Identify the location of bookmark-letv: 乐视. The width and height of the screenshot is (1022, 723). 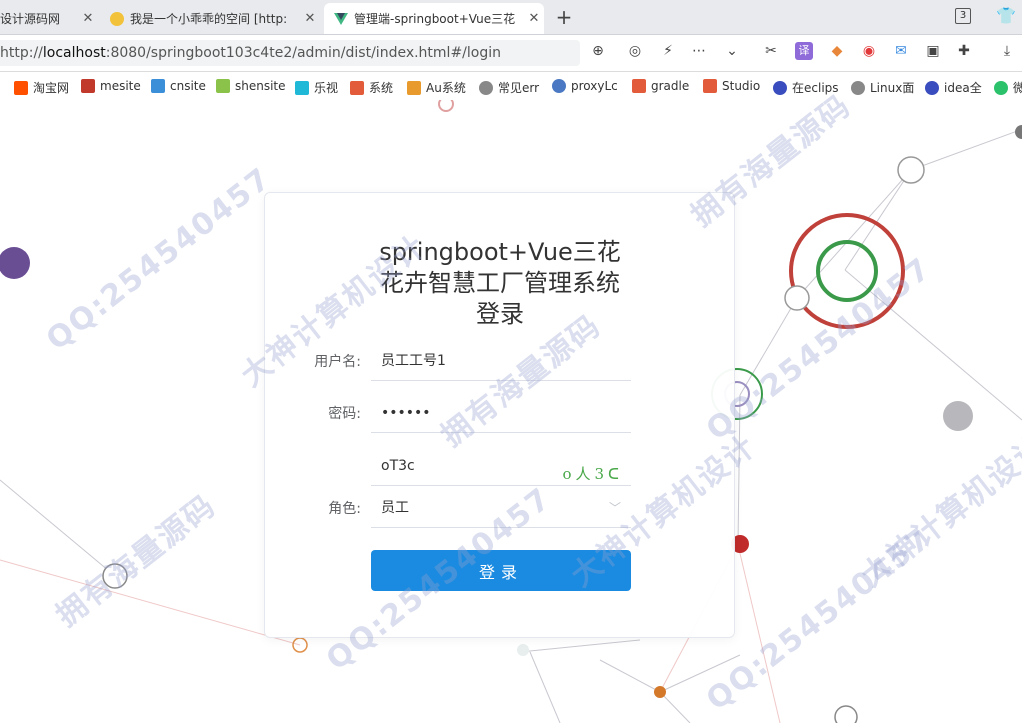
(316, 87).